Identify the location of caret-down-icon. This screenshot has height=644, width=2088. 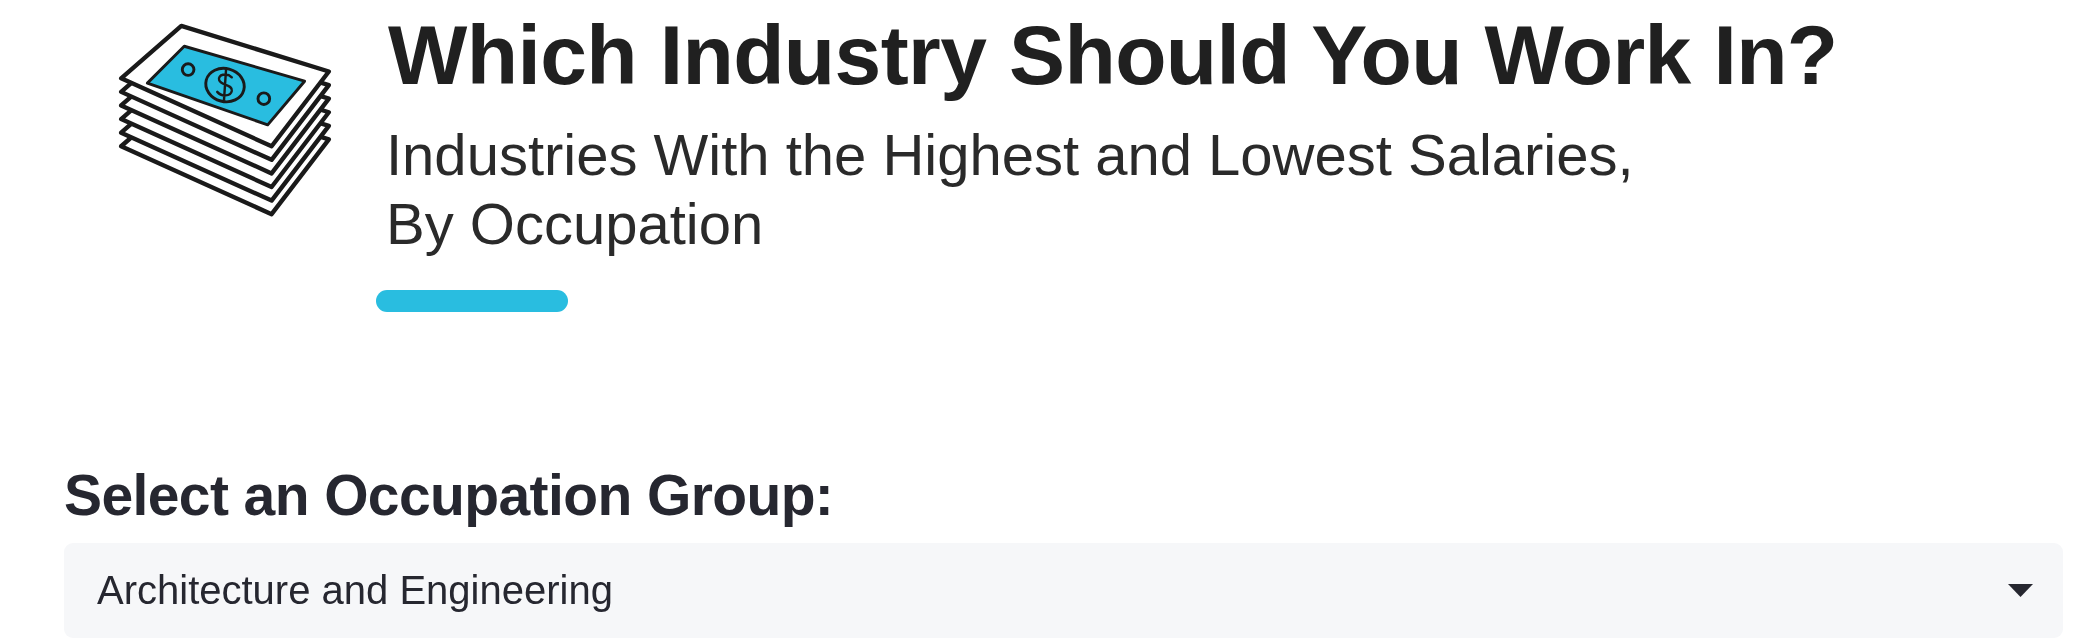
(2020, 590).